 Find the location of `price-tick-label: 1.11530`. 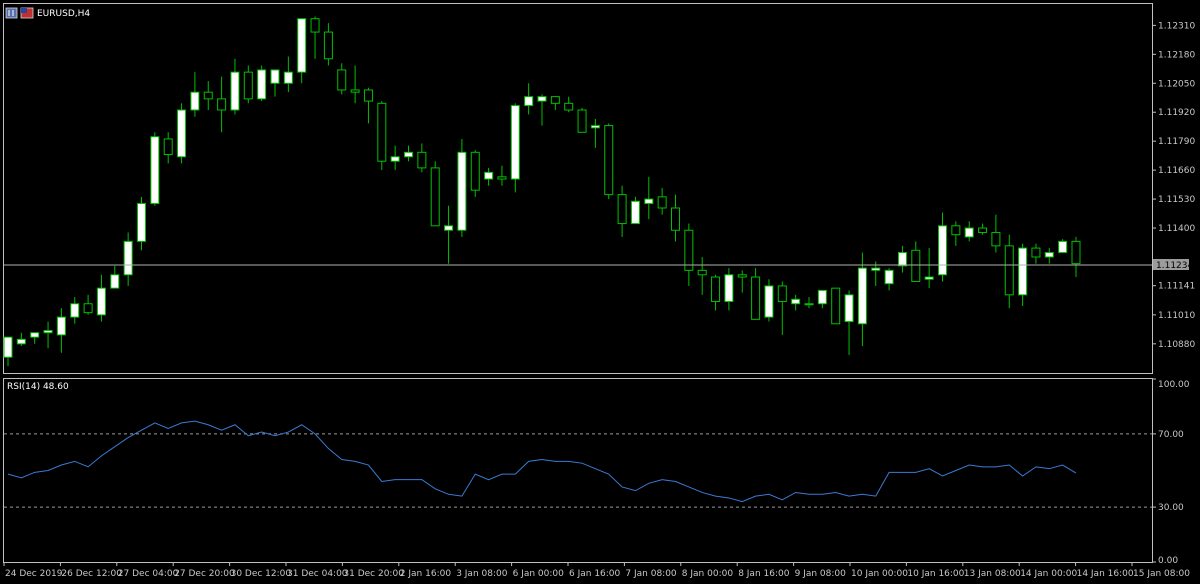

price-tick-label: 1.11530 is located at coordinates (1176, 200).